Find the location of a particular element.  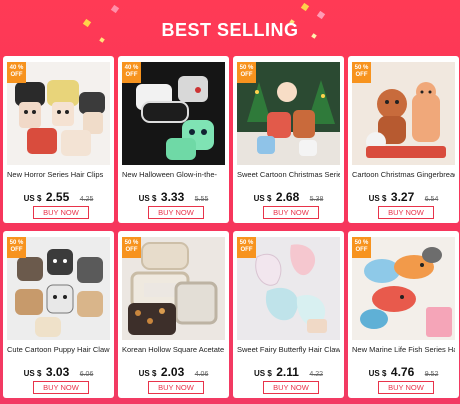

sale-price: 2.55 is located at coordinates (57, 197).